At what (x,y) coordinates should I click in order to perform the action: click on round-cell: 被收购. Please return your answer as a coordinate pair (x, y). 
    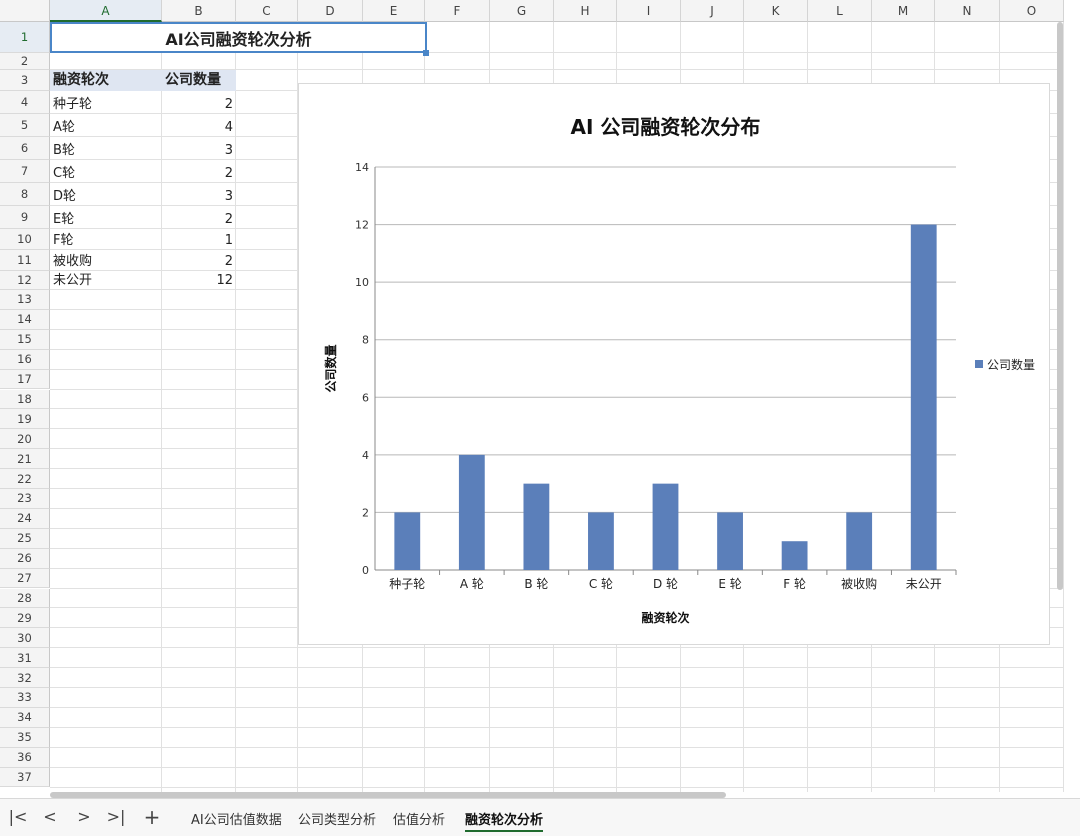
    Looking at the image, I should click on (106, 260).